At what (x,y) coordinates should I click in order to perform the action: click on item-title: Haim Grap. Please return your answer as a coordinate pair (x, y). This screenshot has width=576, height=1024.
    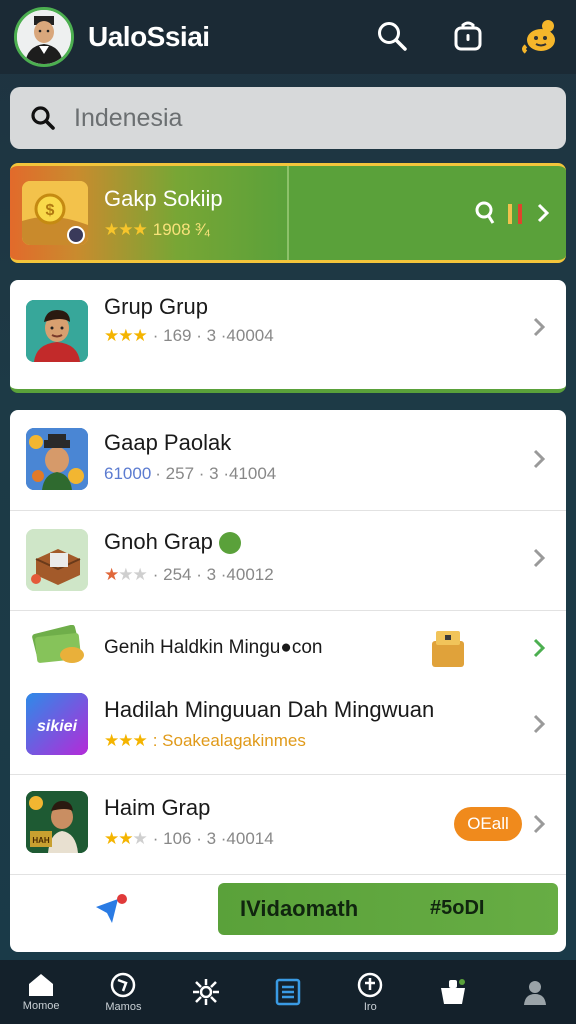
    Looking at the image, I should click on (157, 807).